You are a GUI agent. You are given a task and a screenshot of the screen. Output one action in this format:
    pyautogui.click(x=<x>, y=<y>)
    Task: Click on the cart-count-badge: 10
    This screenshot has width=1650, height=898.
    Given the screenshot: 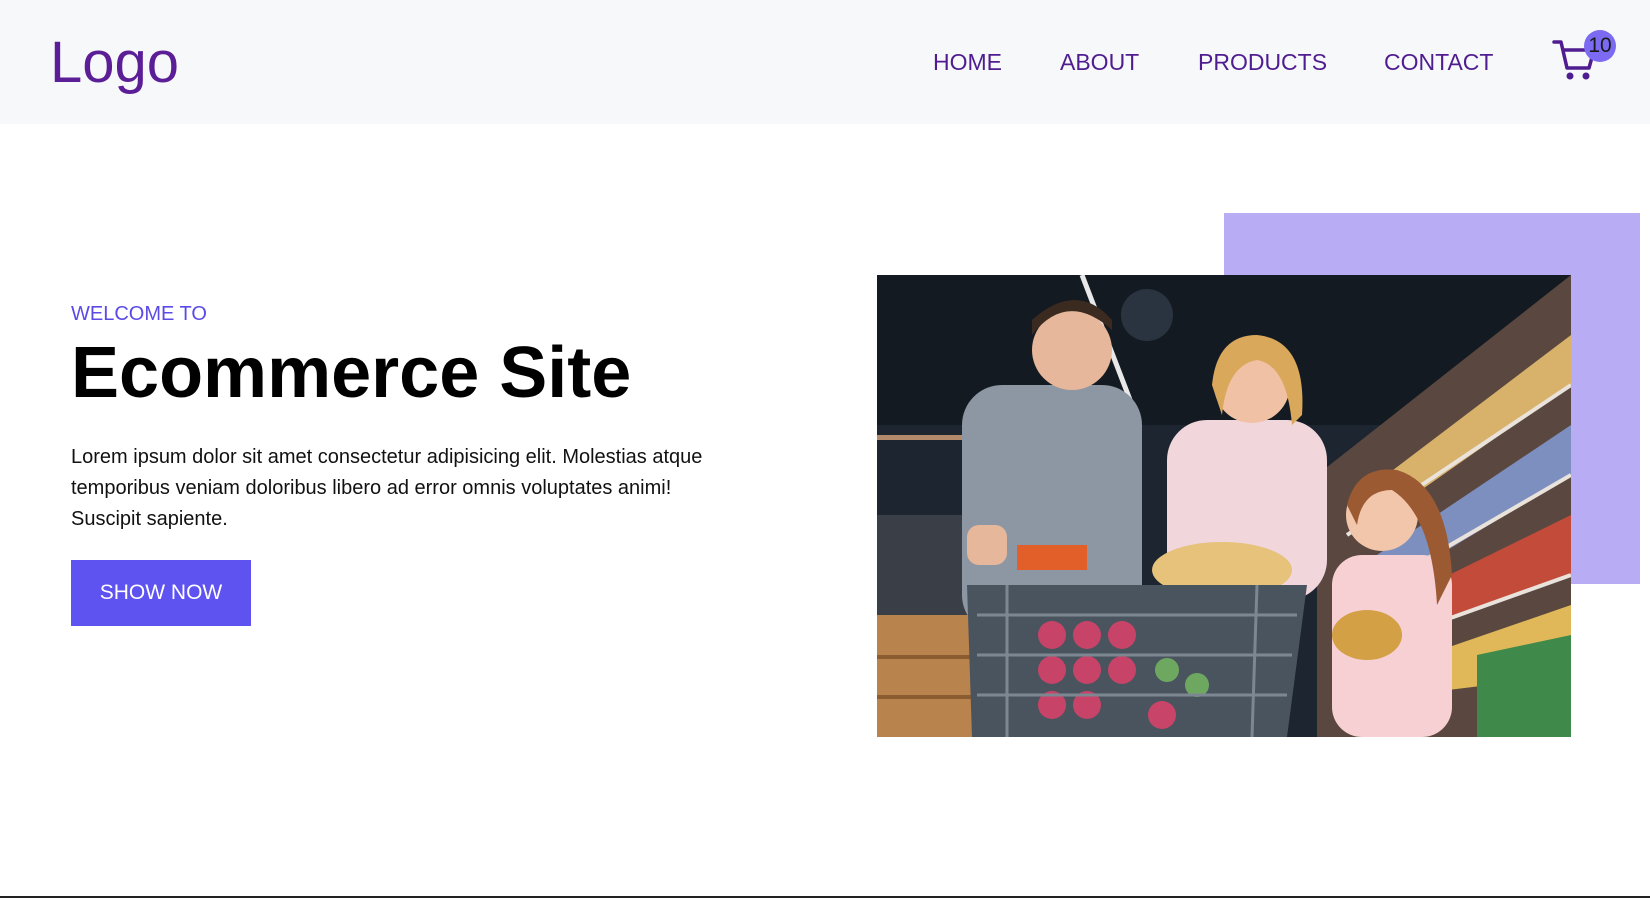 What is the action you would take?
    pyautogui.click(x=1600, y=46)
    